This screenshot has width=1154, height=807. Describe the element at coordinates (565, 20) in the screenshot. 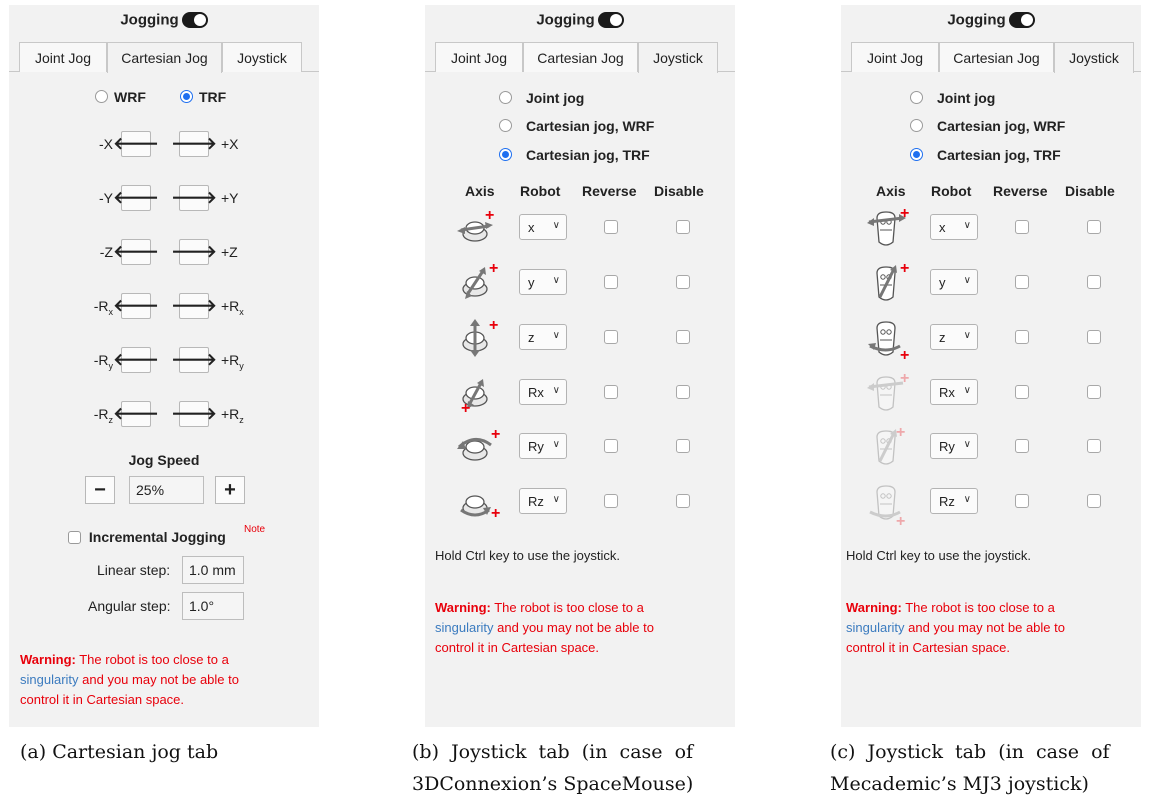

I see `jogging-title: Jogging` at that location.